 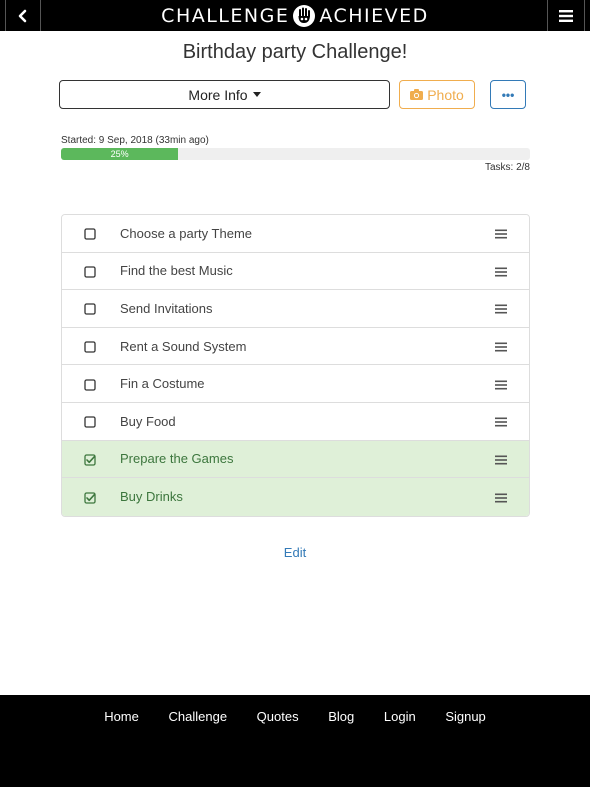 What do you see at coordinates (120, 154) in the screenshot?
I see `progress-fill: 25%` at bounding box center [120, 154].